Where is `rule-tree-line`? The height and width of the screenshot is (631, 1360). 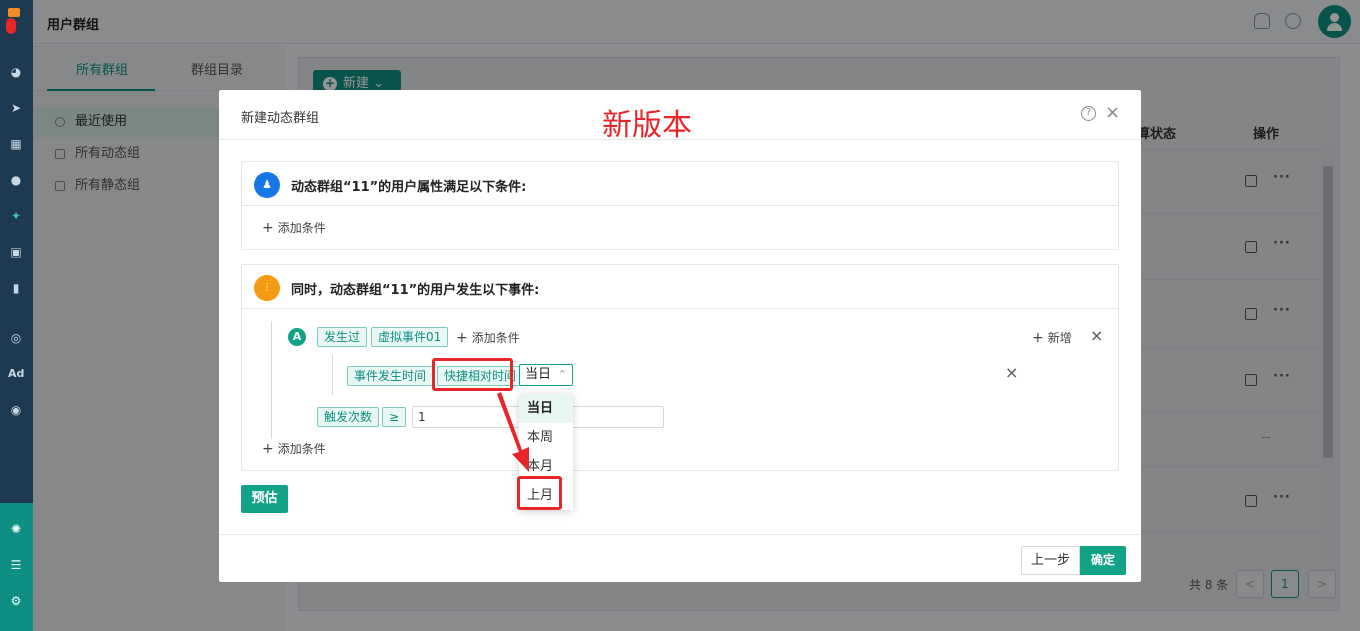 rule-tree-line is located at coordinates (271, 380).